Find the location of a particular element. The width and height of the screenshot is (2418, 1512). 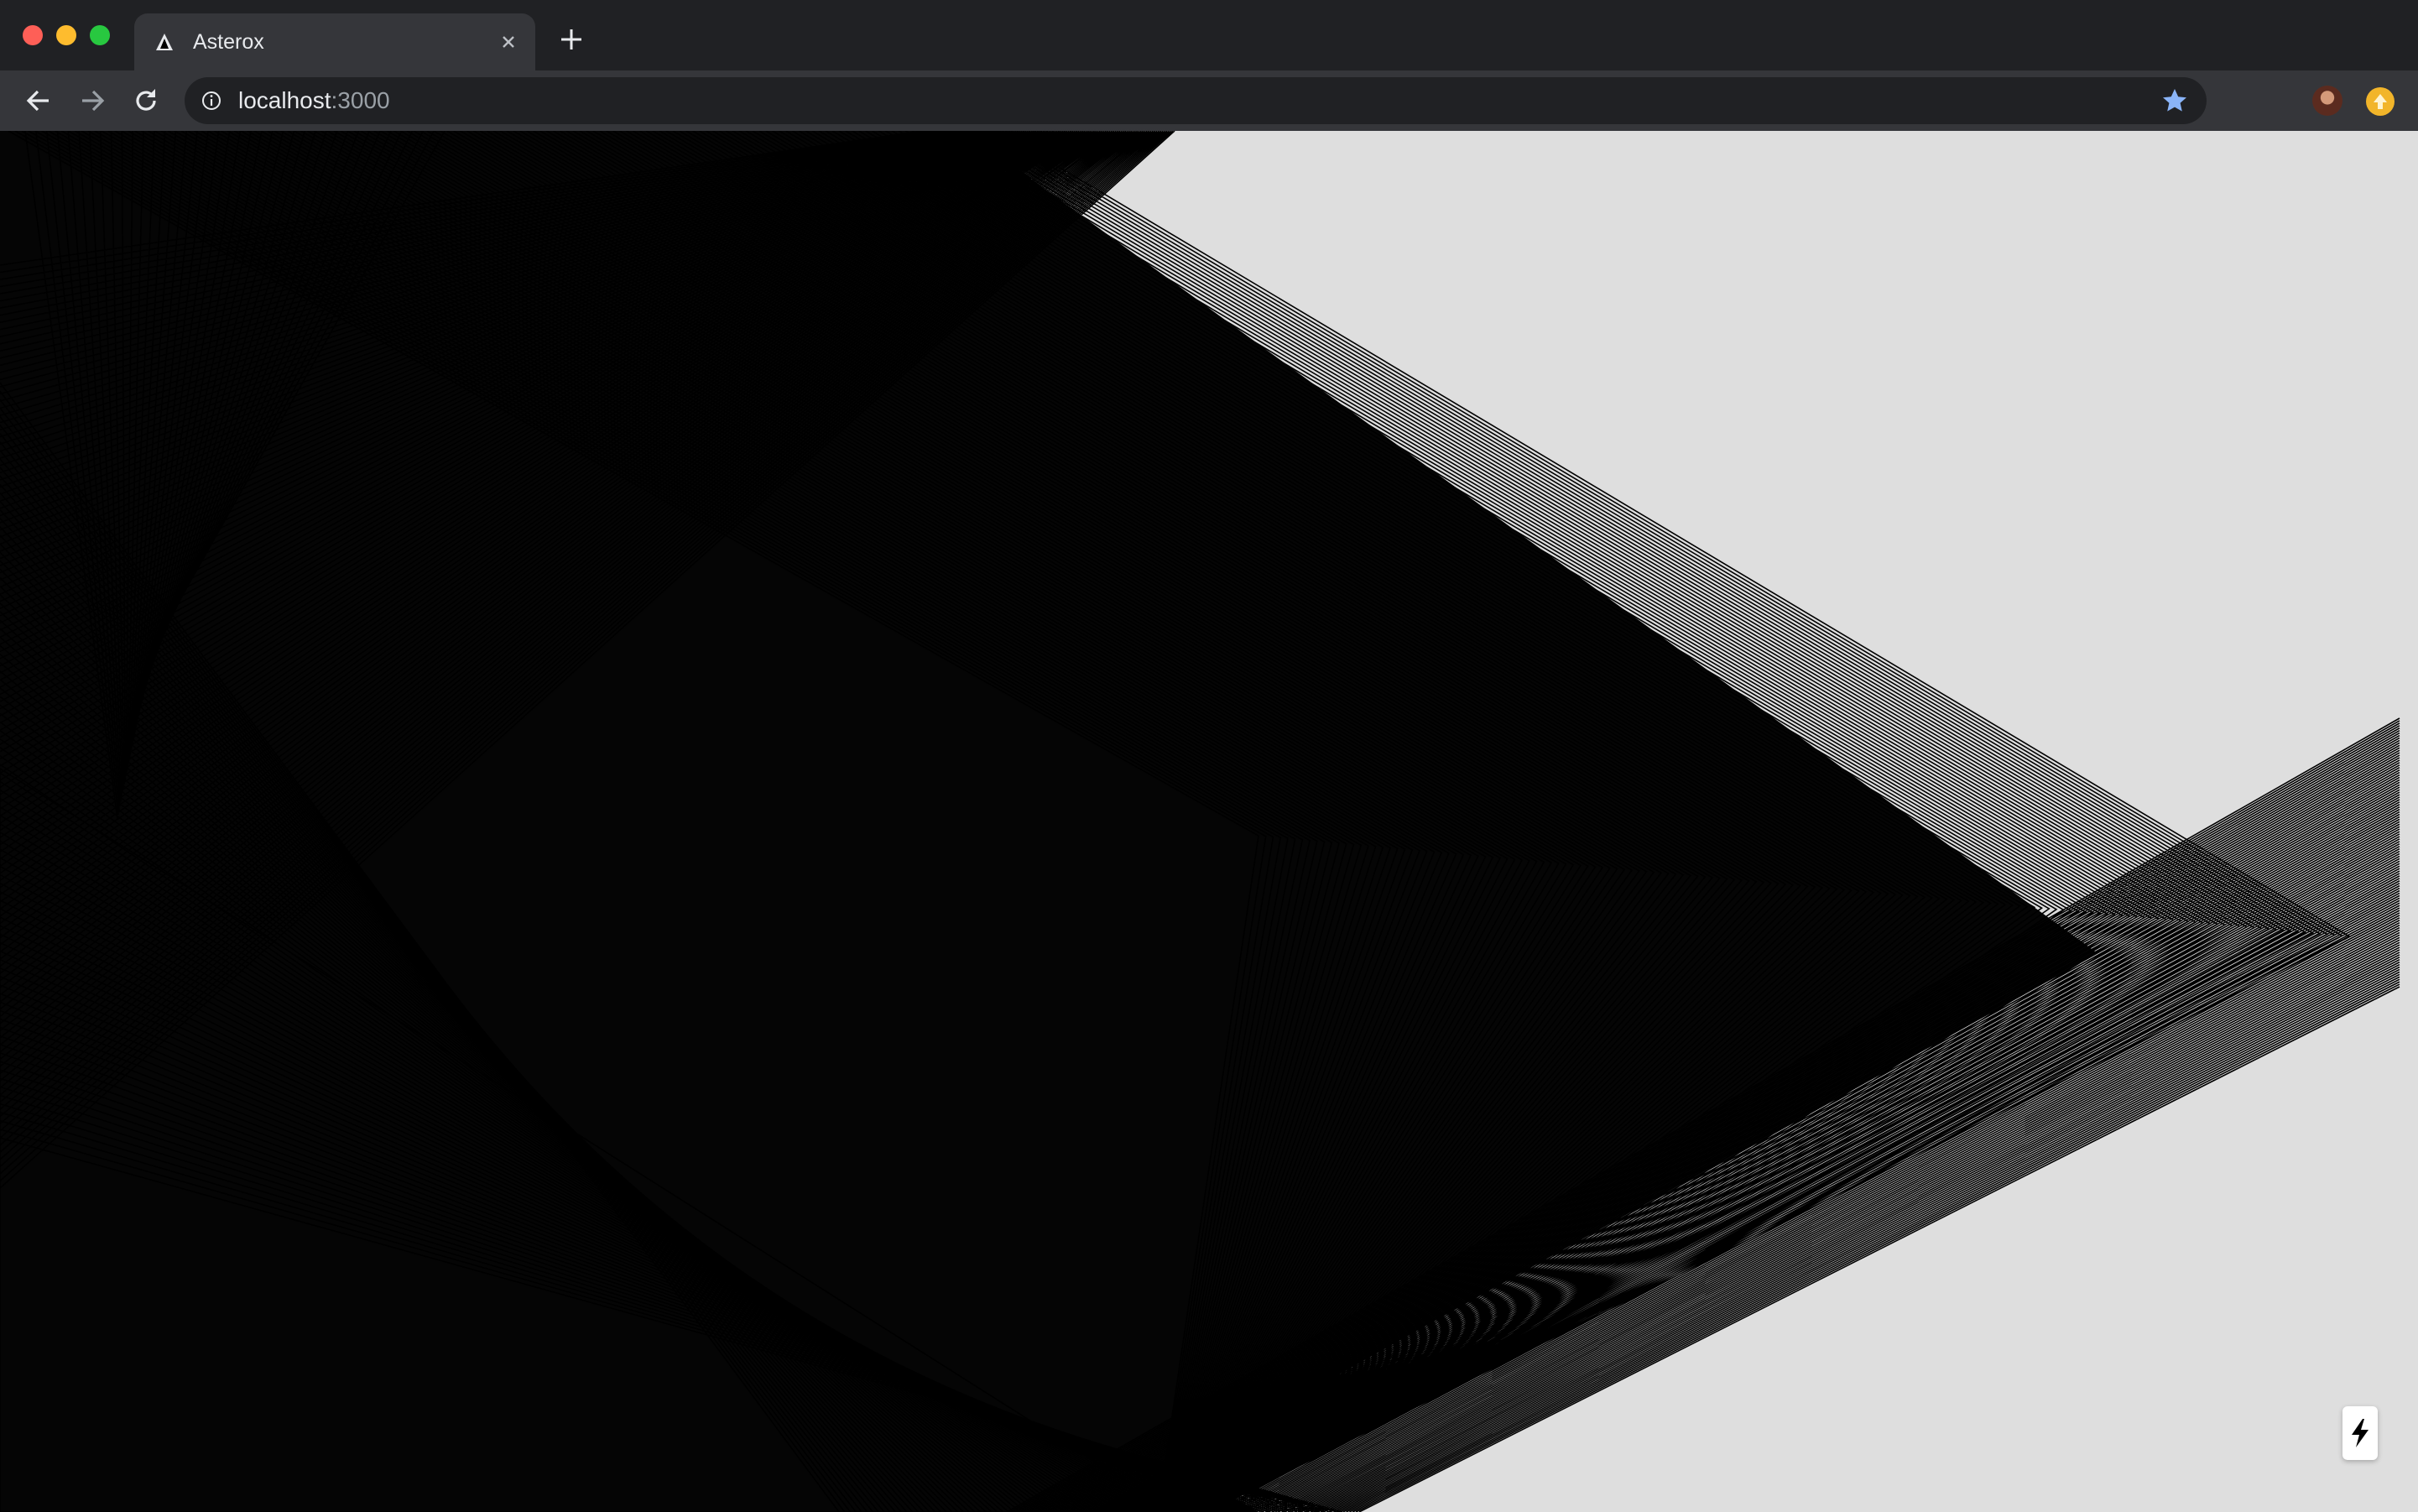

arrow-right-icon is located at coordinates (92, 101).